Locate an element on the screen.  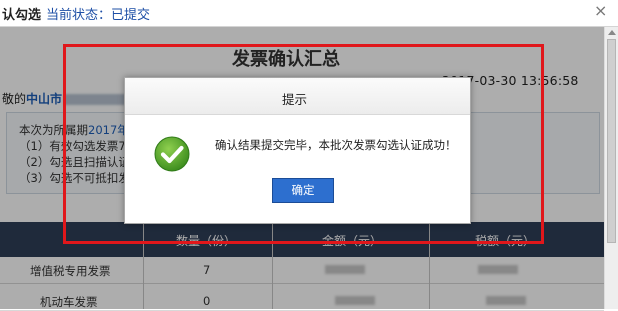
ok-button: 确定 is located at coordinates (303, 190).